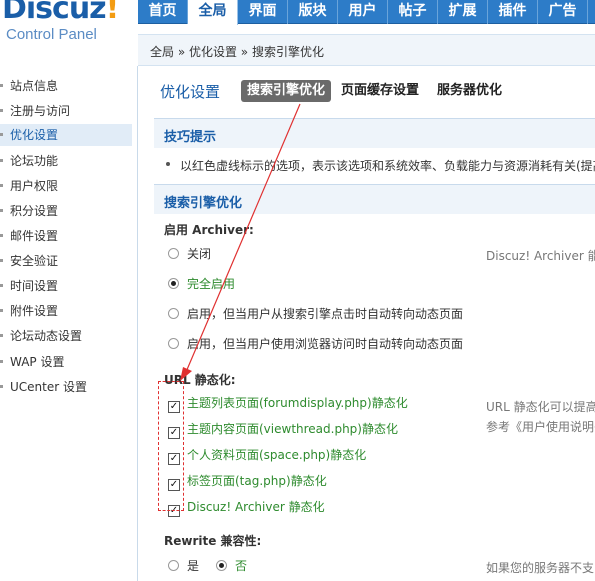 This screenshot has width=595, height=581. I want to click on sidebar-item-label: 注册与访问, so click(40, 111).